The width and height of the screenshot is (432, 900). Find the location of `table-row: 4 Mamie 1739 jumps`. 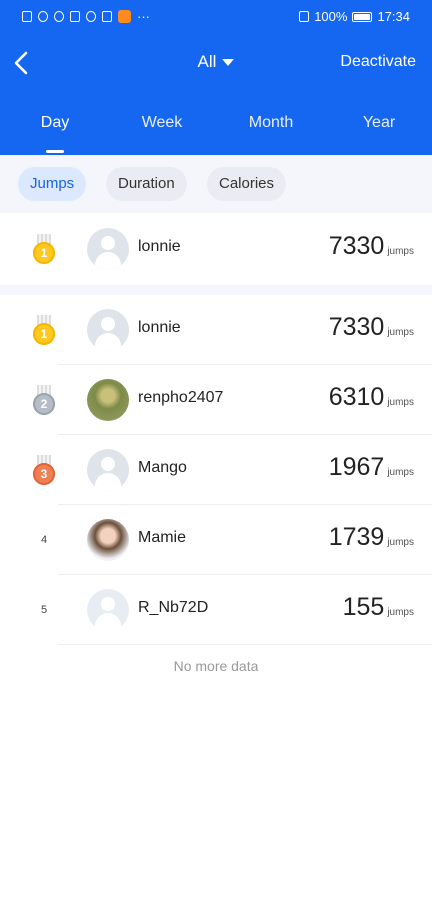

table-row: 4 Mamie 1739 jumps is located at coordinates (216, 540).